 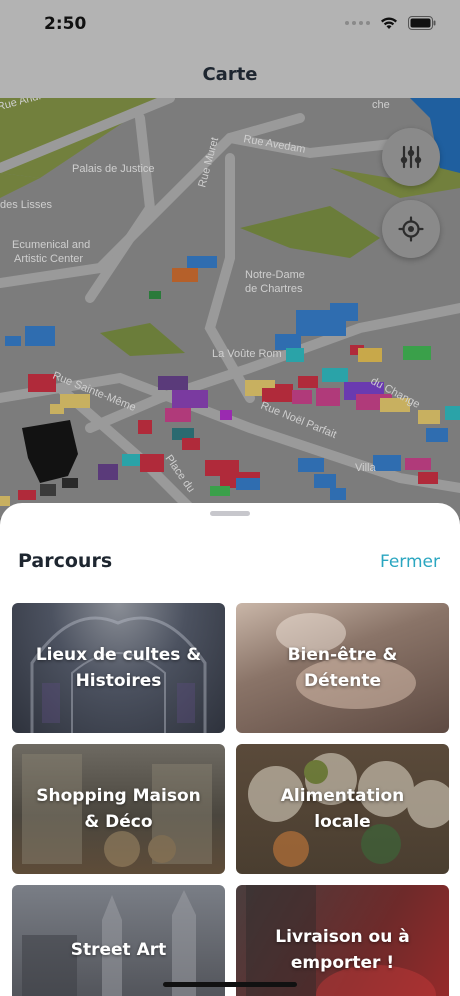 I want to click on wifi-icon, so click(x=389, y=23).